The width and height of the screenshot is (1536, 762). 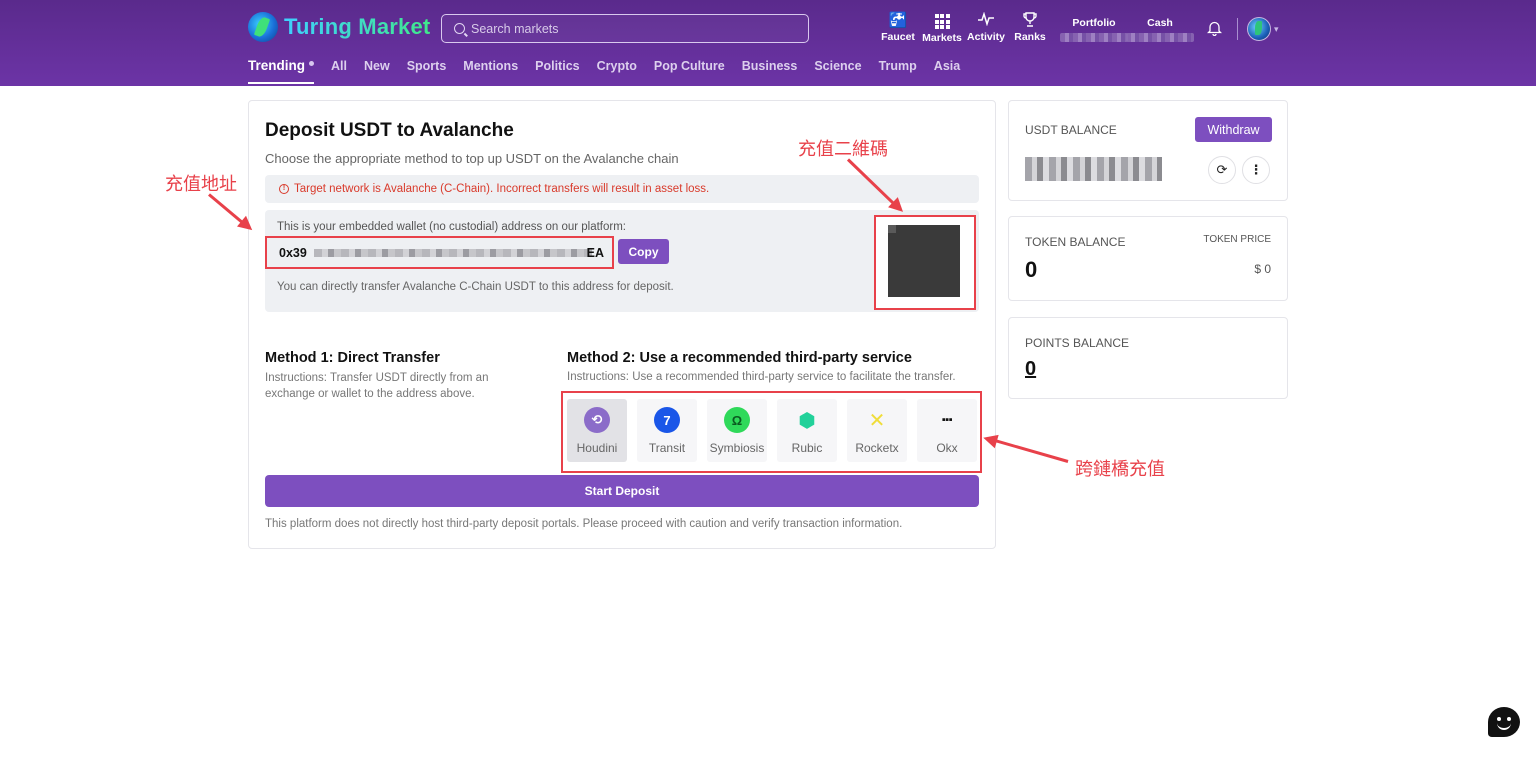 What do you see at coordinates (1030, 369) in the screenshot?
I see `points-balance-value: 0` at bounding box center [1030, 369].